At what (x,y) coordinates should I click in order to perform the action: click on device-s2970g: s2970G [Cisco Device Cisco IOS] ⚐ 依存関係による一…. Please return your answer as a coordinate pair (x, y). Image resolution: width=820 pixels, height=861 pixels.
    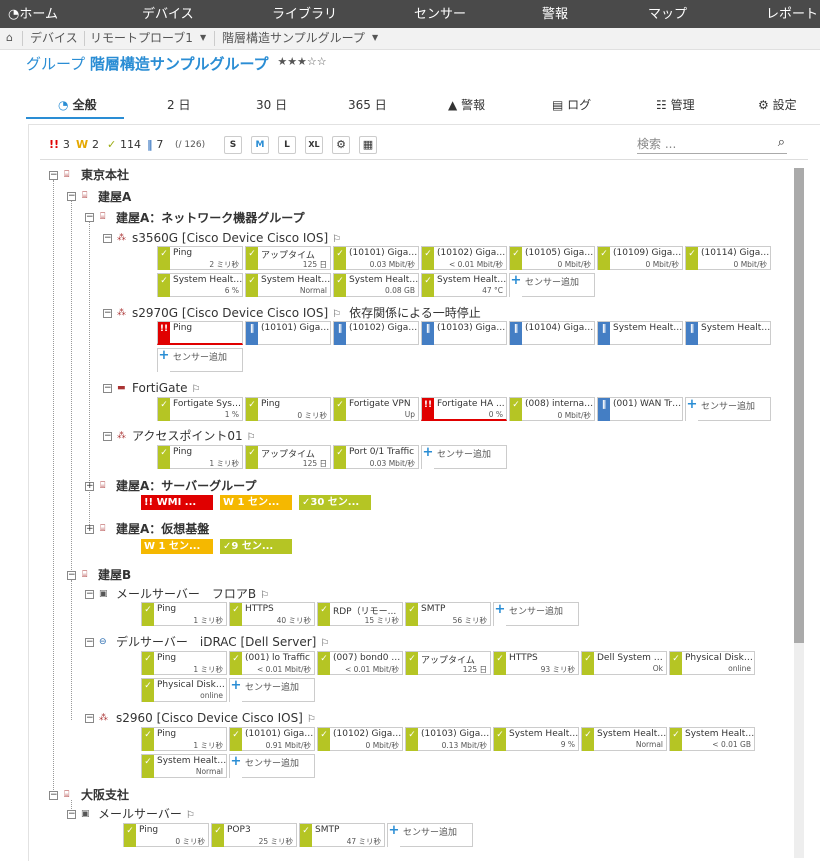
    Looking at the image, I should click on (306, 313).